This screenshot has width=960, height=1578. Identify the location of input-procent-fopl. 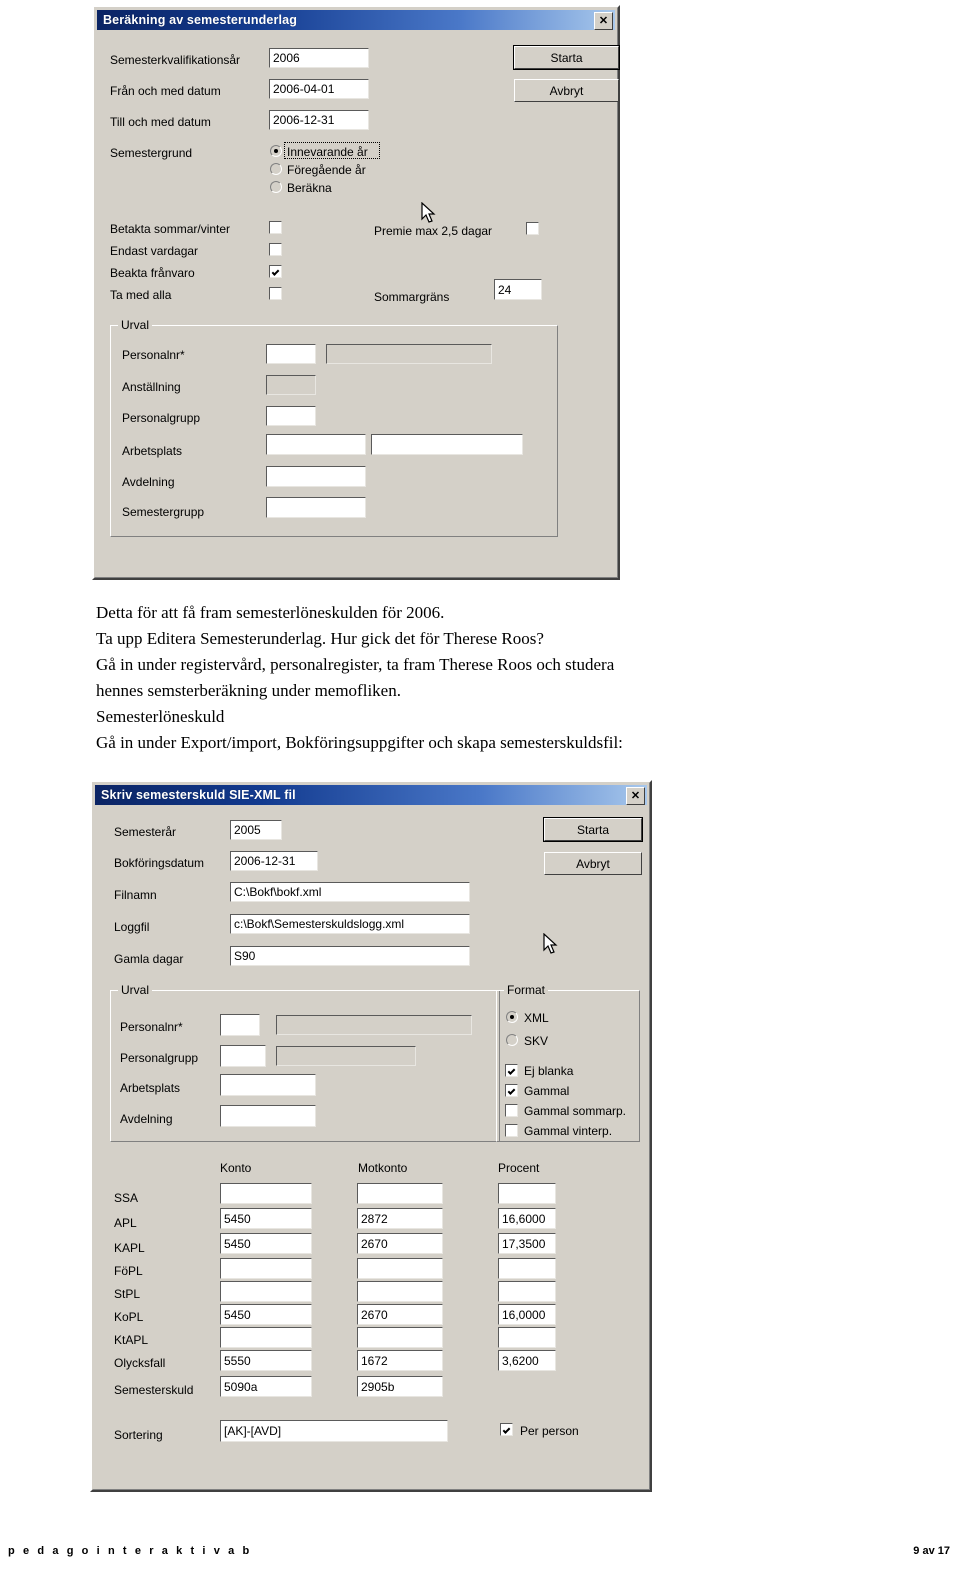
(527, 1268).